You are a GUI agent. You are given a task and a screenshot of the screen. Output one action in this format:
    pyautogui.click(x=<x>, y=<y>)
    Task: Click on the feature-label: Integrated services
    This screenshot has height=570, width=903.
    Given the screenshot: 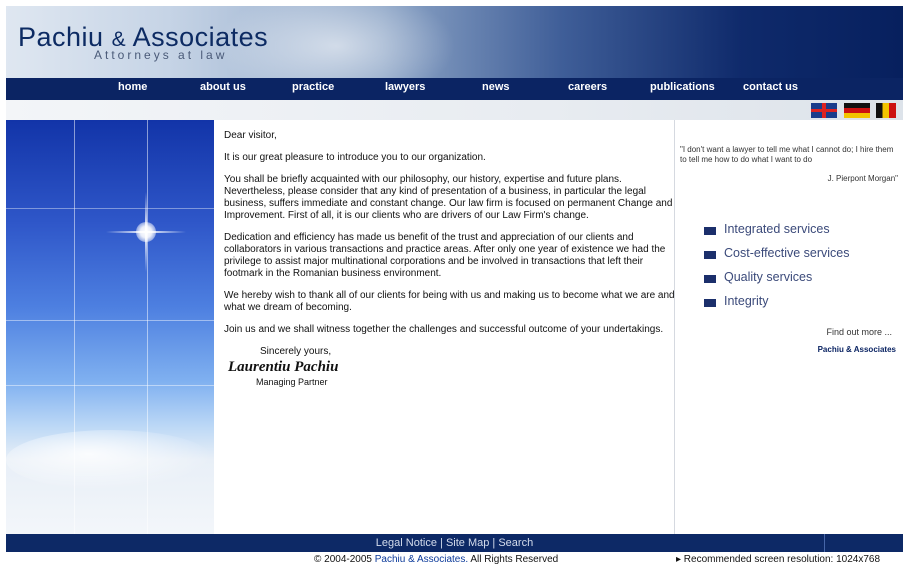 What is the action you would take?
    pyautogui.click(x=777, y=229)
    